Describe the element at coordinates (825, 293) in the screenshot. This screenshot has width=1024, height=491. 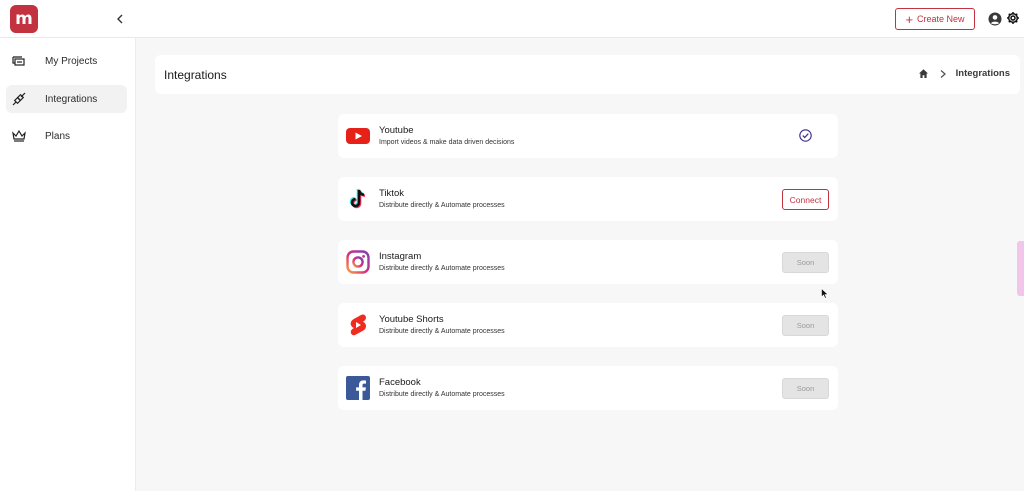
I see `mouse-cursor-icon` at that location.